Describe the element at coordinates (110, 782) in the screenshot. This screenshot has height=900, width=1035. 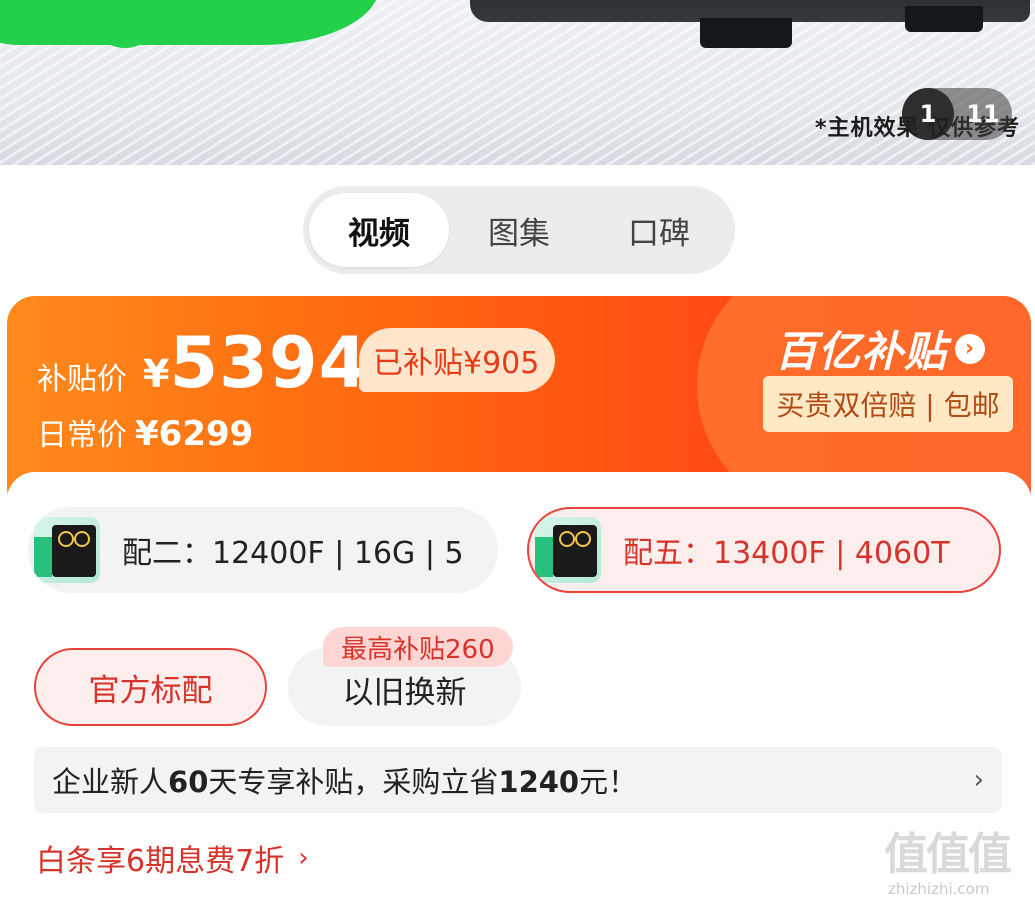
I see `enterprise-text-part: 企业新人` at that location.